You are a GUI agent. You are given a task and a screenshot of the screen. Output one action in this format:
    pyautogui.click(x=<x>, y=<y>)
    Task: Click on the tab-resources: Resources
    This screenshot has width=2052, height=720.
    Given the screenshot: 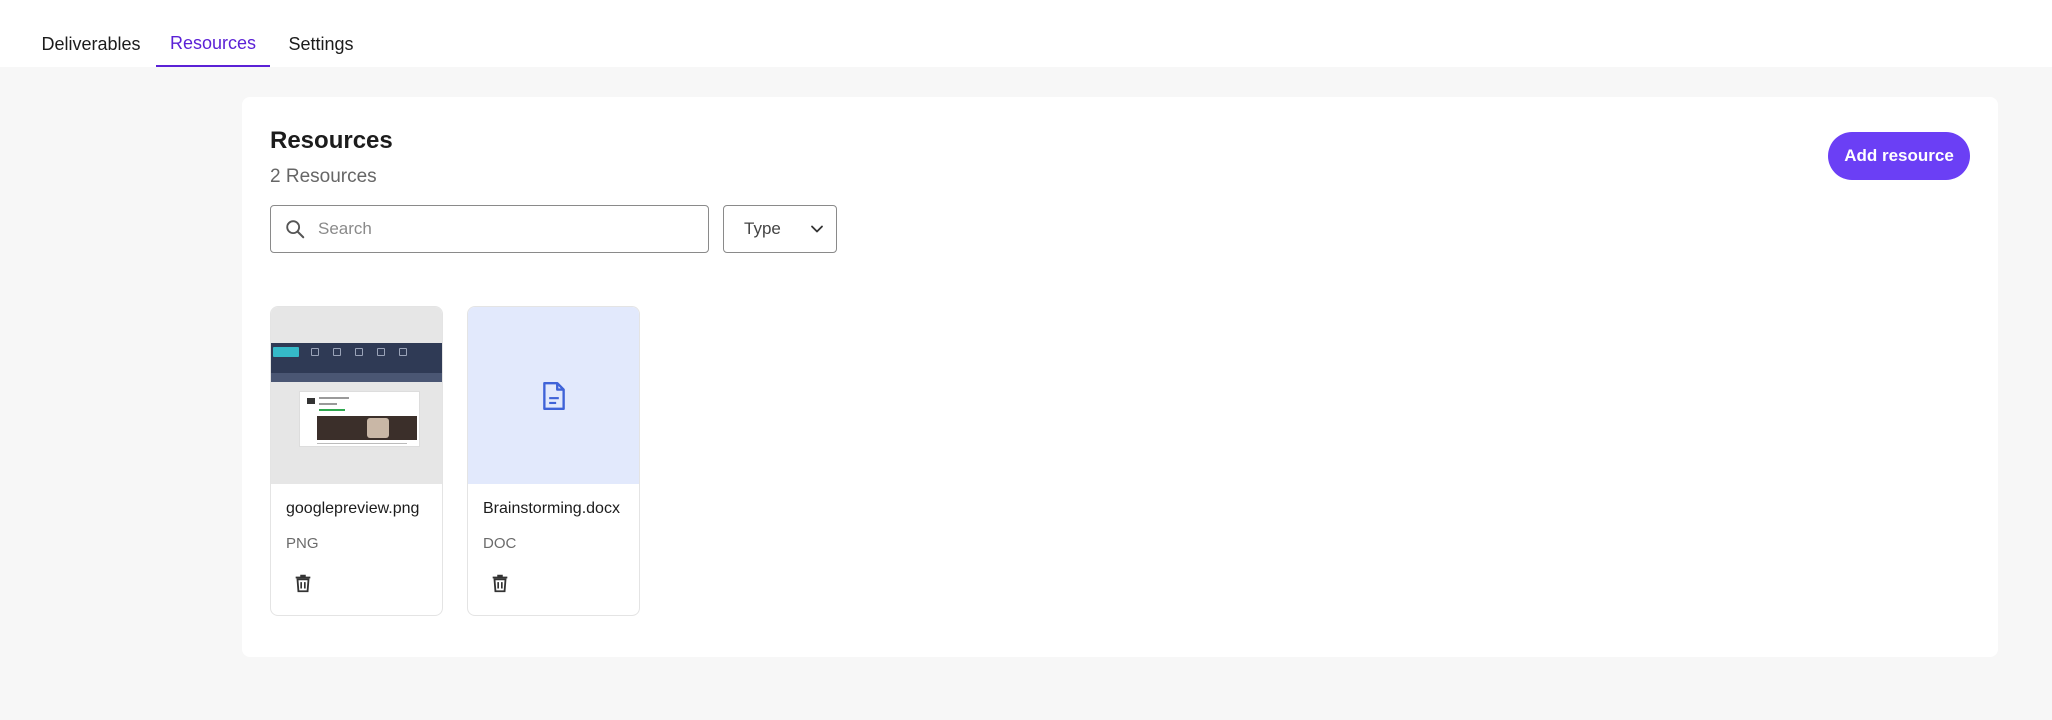 What is the action you would take?
    pyautogui.click(x=213, y=33)
    